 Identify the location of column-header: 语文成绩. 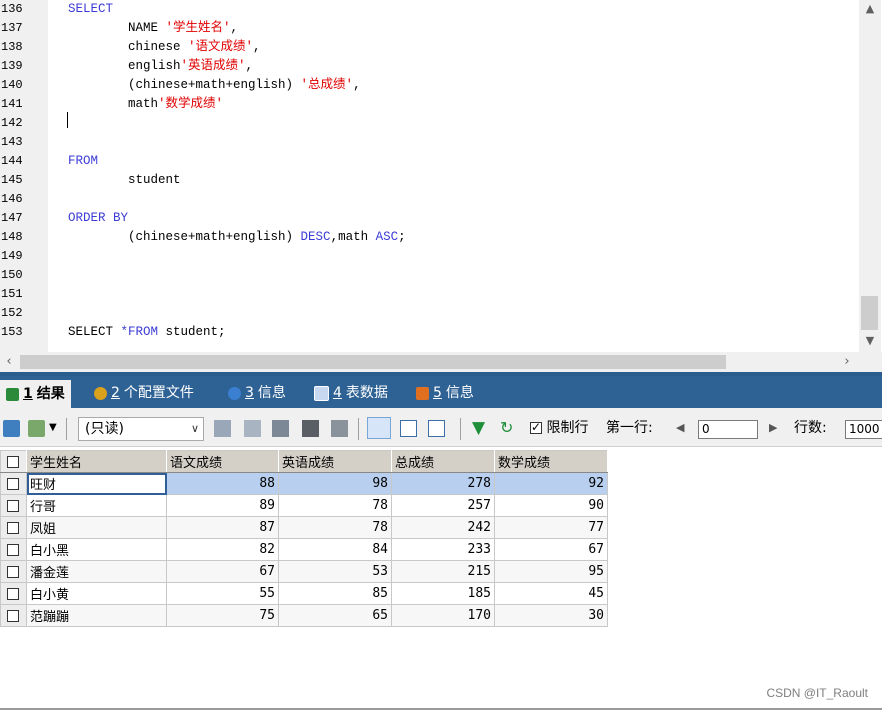
(222, 461).